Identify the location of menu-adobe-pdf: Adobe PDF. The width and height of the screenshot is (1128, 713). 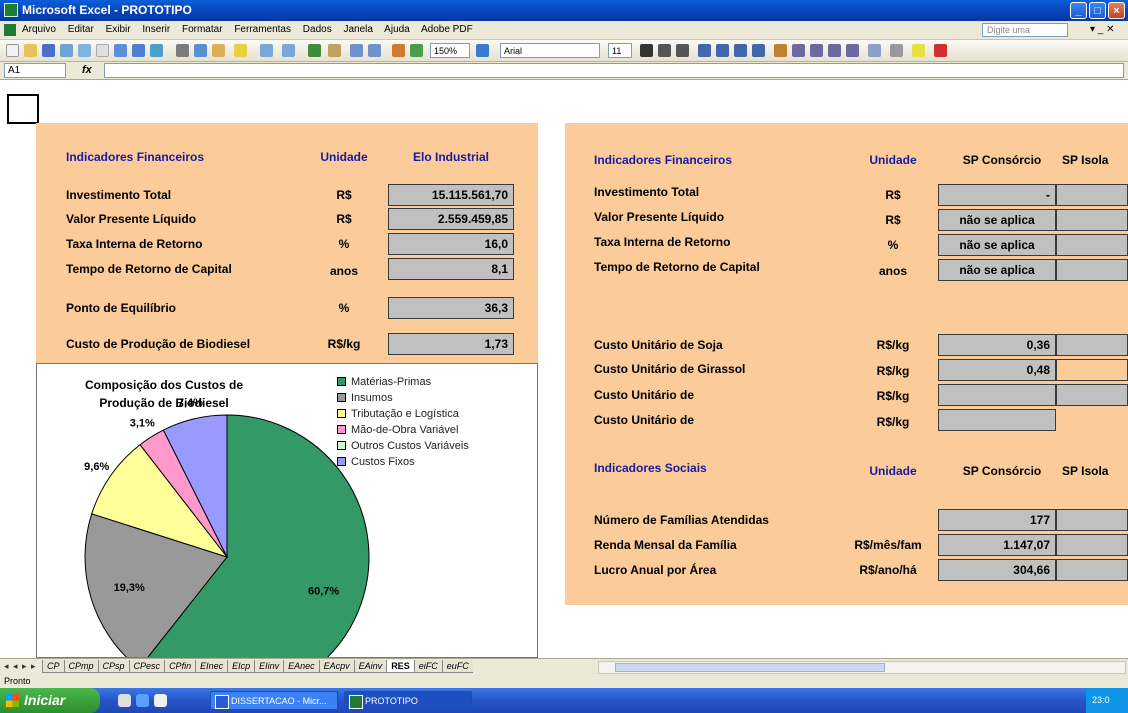
(447, 29).